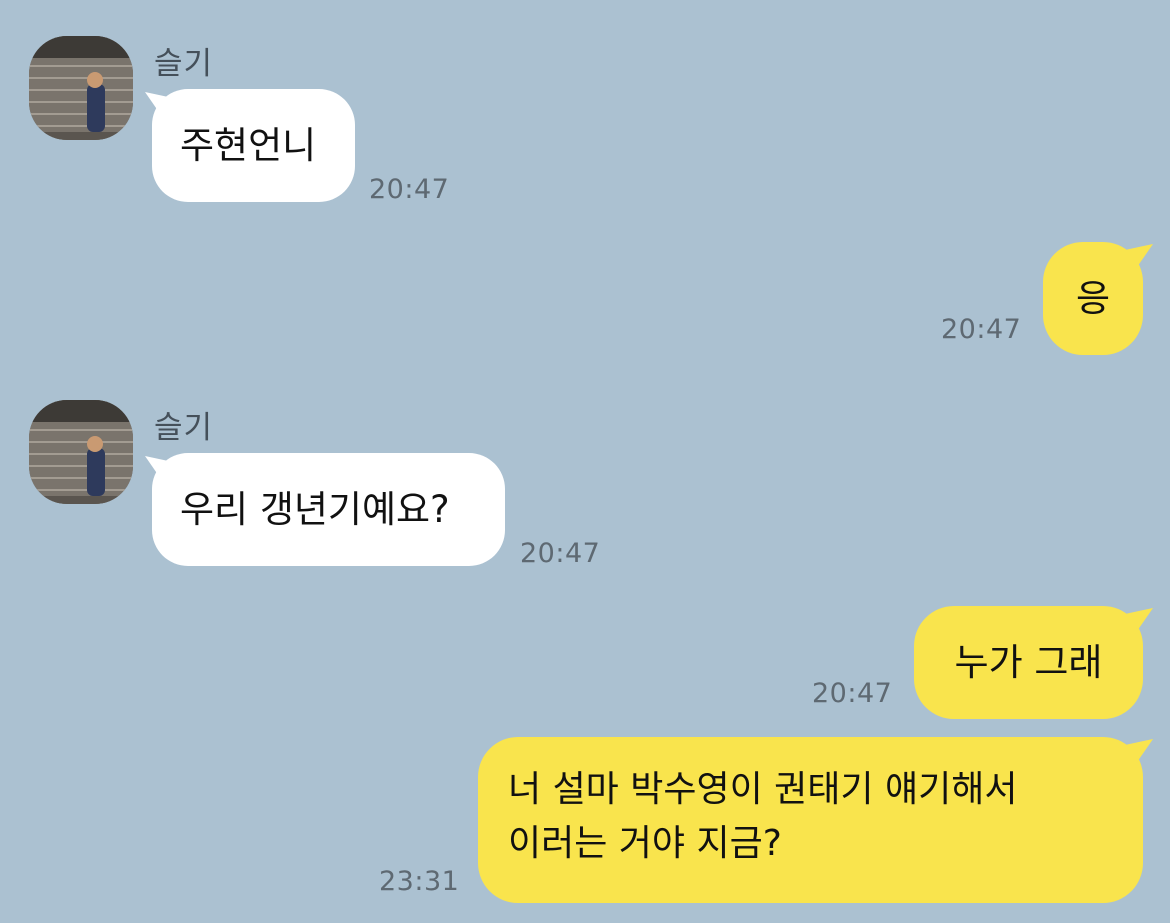  I want to click on message-bubble: 우리 갱년기예요?, so click(328, 509).